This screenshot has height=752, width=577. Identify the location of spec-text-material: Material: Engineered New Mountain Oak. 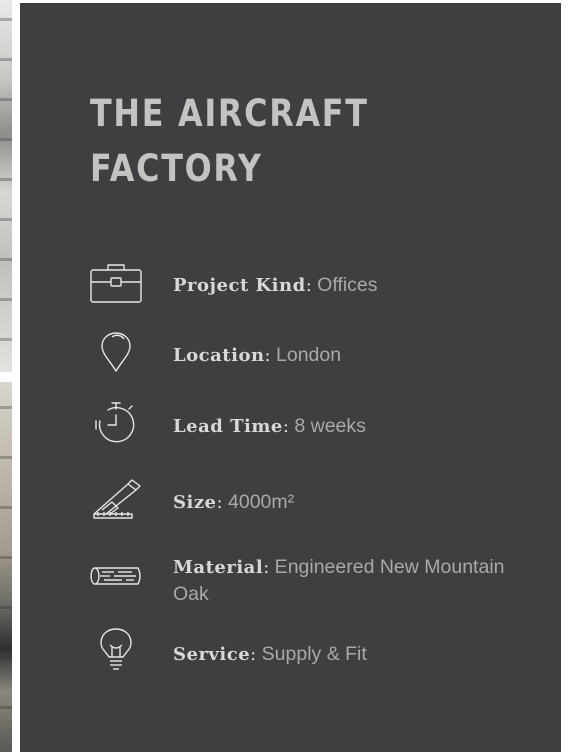
(358, 580).